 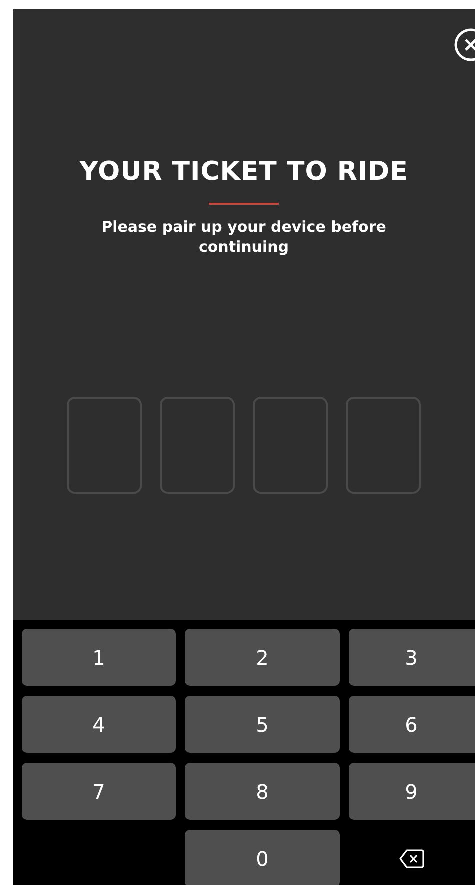 I want to click on digit-key: 4, so click(x=99, y=724).